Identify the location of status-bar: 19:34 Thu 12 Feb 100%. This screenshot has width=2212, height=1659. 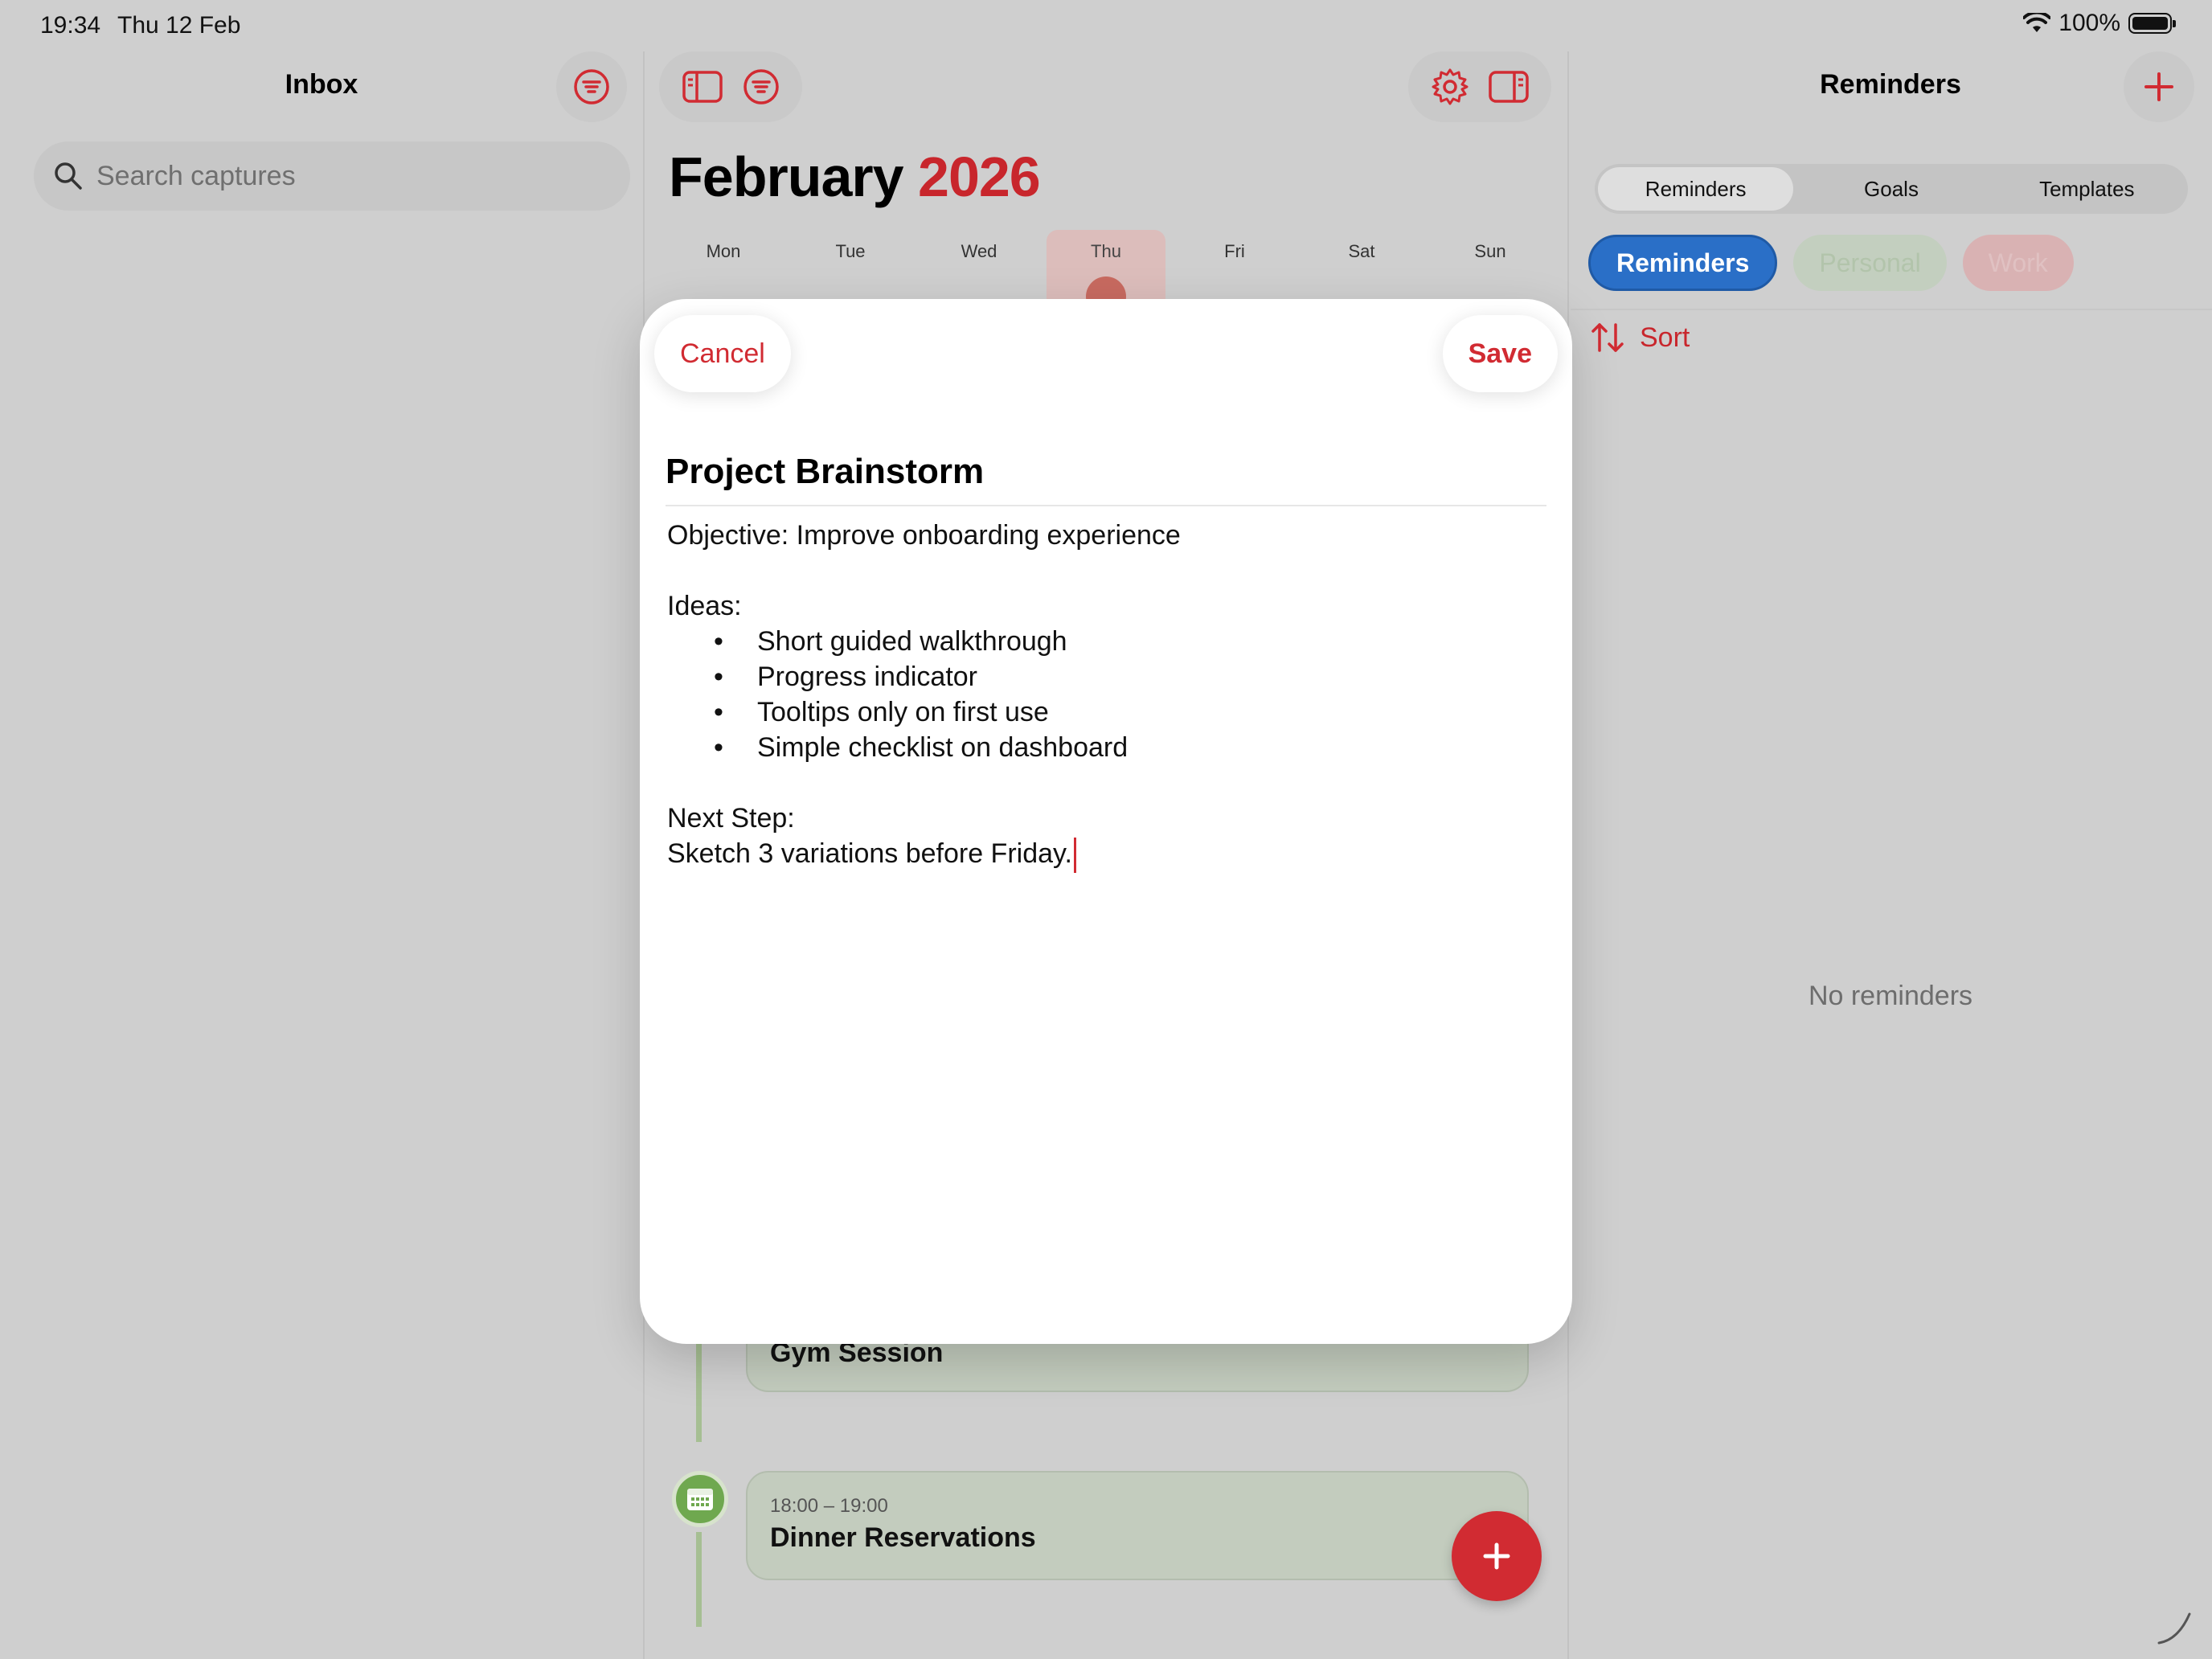
(1106, 25).